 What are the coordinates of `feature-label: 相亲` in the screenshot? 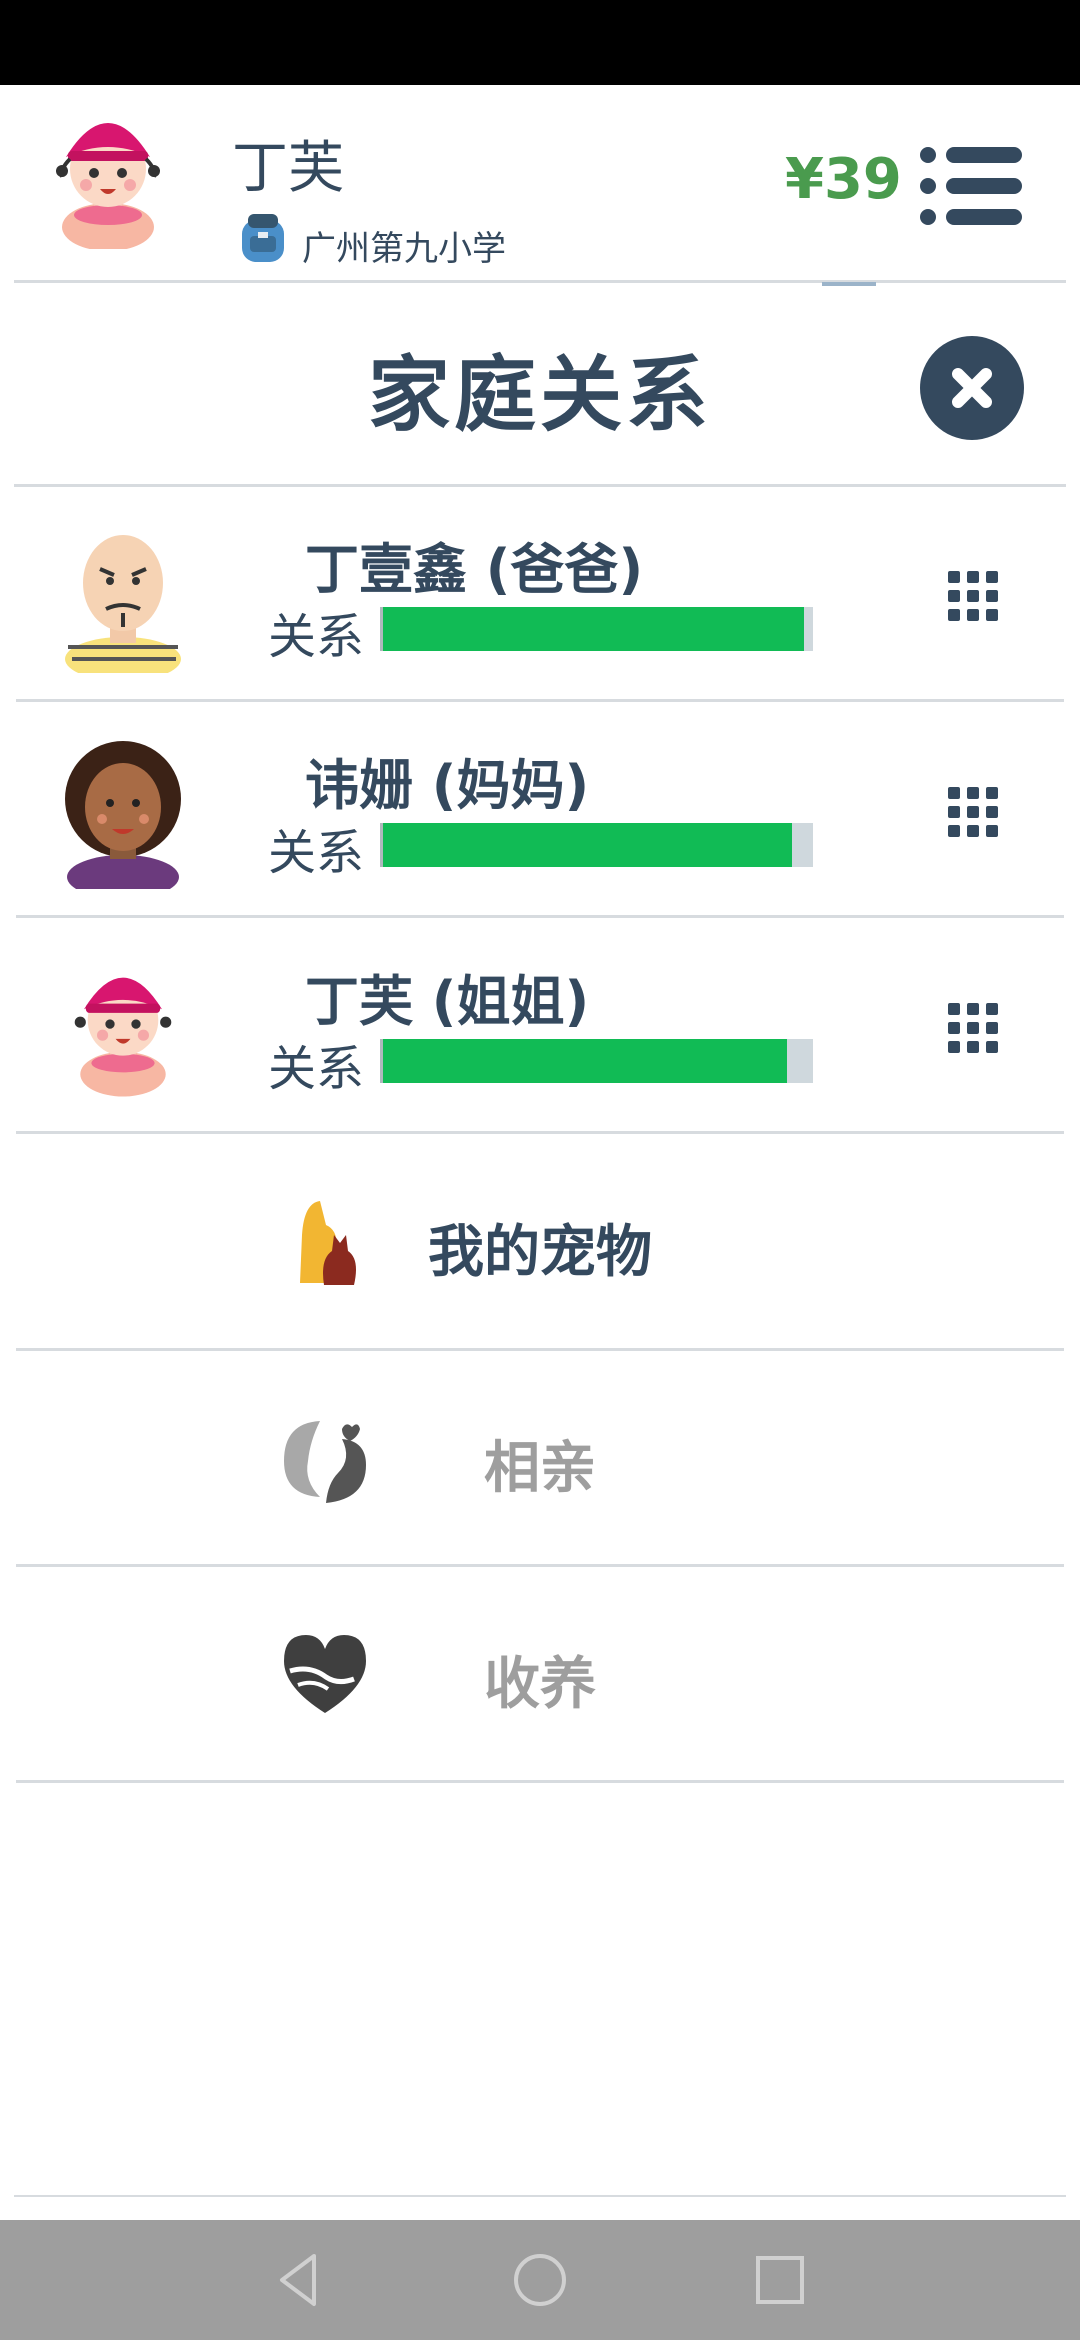 It's located at (540, 1468).